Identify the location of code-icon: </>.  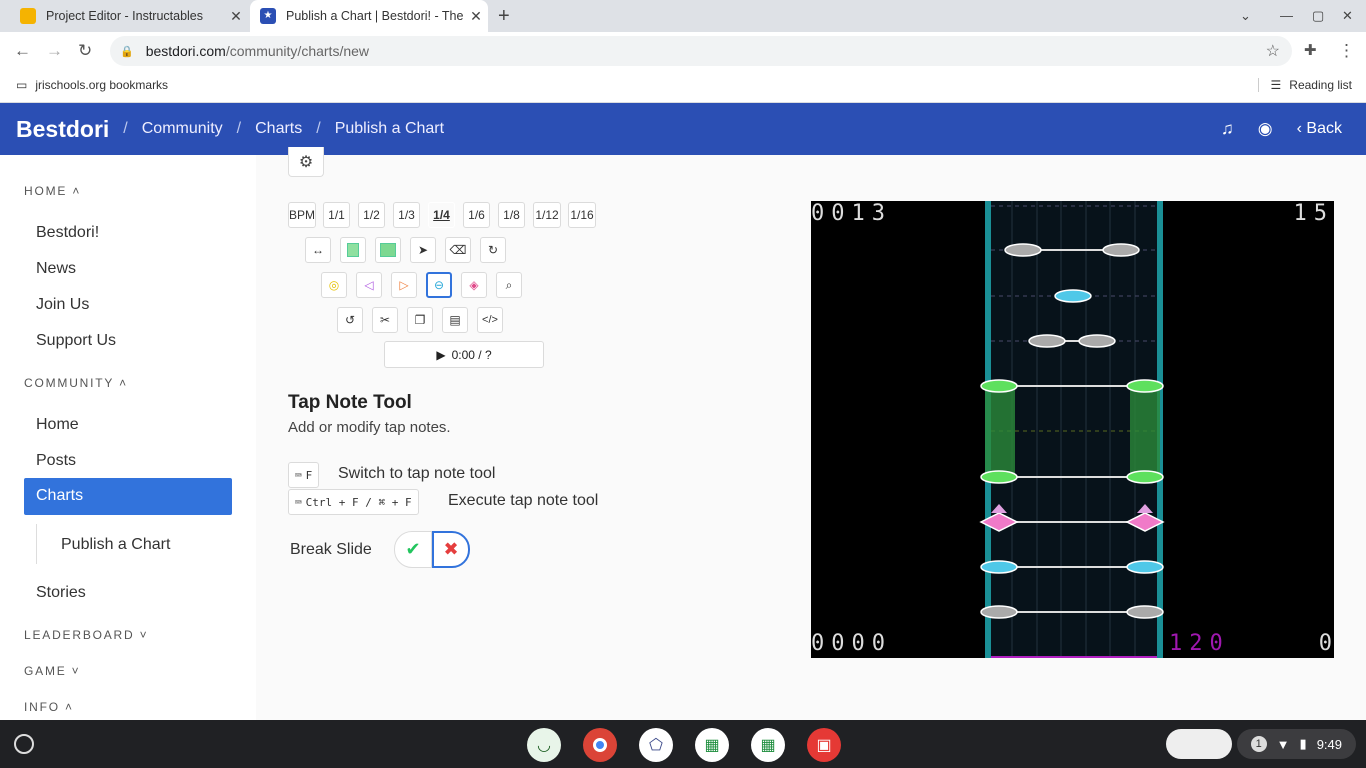
(490, 320).